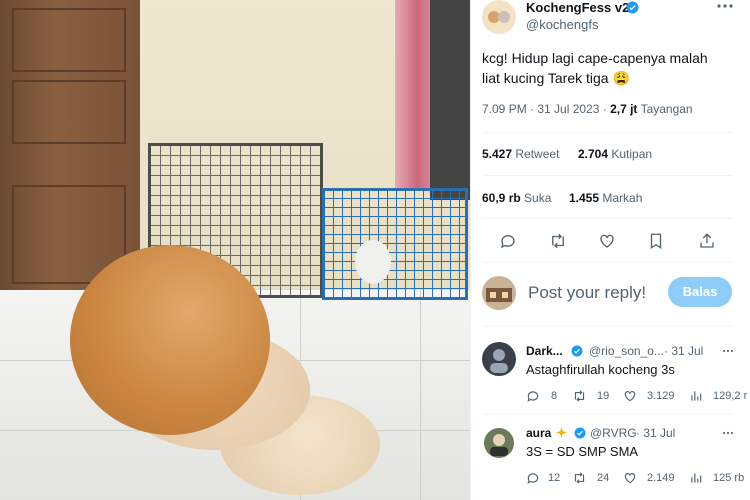  Describe the element at coordinates (587, 293) in the screenshot. I see `reply-input: Post your reply!` at that location.